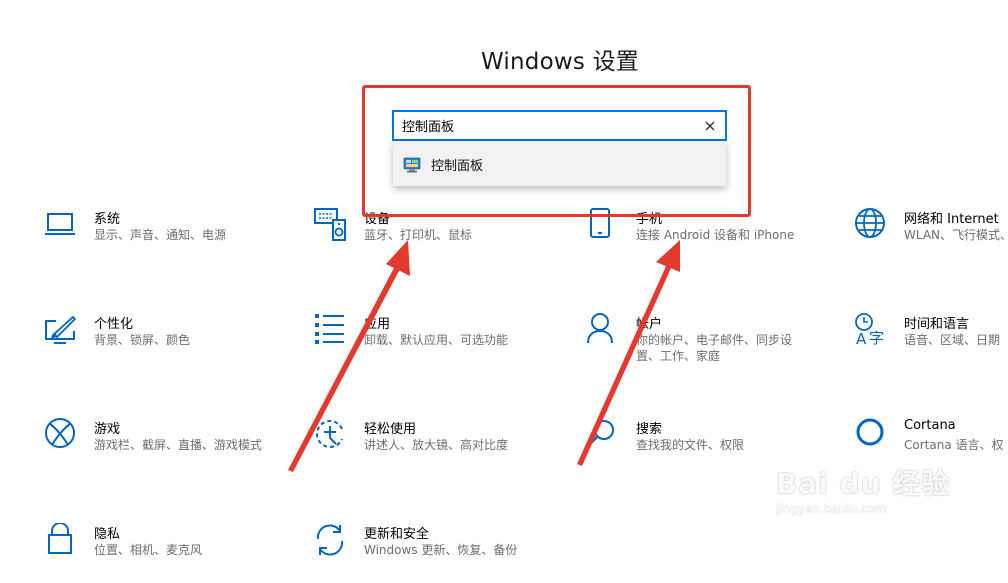 Image resolution: width=1008 pixels, height=583 pixels. I want to click on search-box, so click(559, 125).